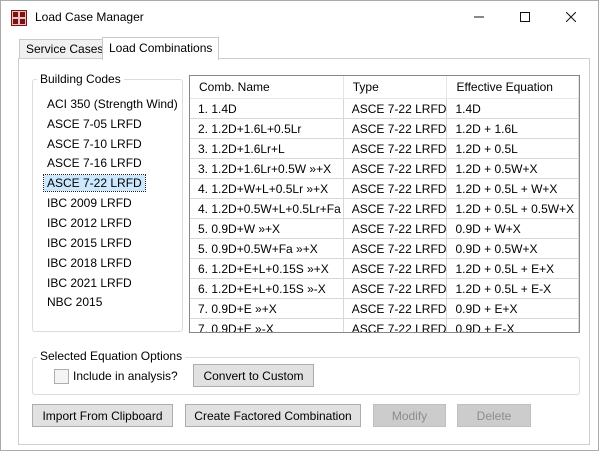  Describe the element at coordinates (19, 18) in the screenshot. I see `app-logo-icon` at that location.